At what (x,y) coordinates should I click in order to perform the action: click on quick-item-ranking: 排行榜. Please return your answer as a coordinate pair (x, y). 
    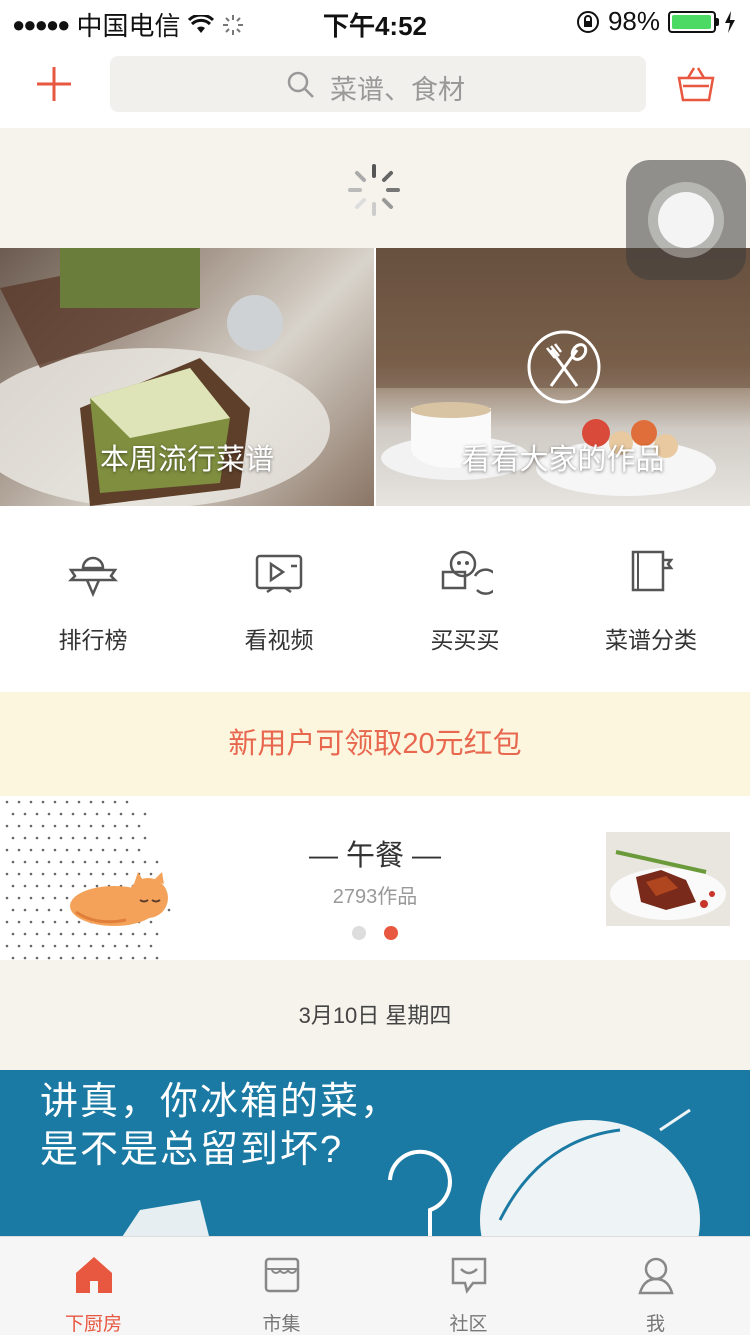
    Looking at the image, I should click on (93, 600).